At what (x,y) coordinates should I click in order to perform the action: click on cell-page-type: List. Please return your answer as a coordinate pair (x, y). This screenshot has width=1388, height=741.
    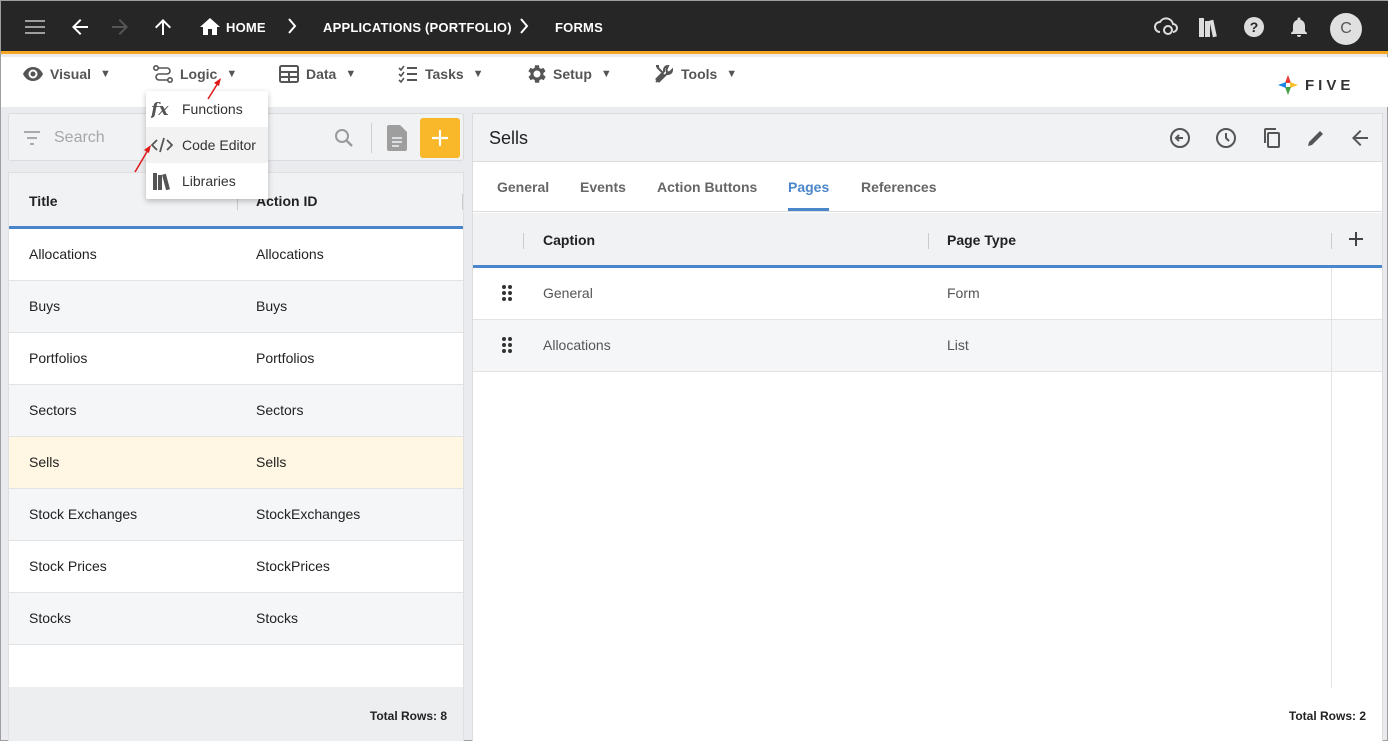
    Looking at the image, I should click on (958, 345).